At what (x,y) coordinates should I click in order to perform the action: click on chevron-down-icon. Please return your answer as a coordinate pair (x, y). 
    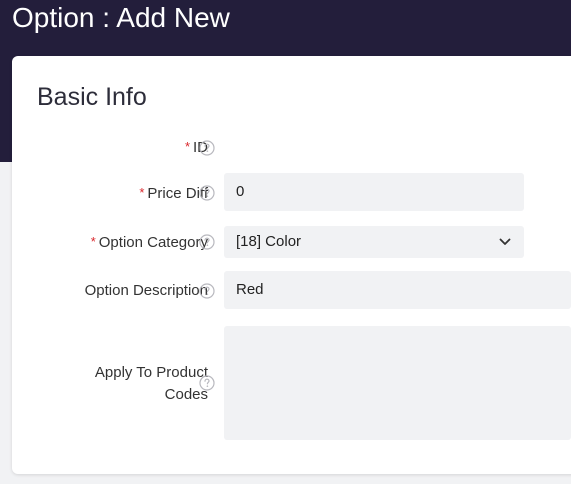
    Looking at the image, I should click on (505, 241).